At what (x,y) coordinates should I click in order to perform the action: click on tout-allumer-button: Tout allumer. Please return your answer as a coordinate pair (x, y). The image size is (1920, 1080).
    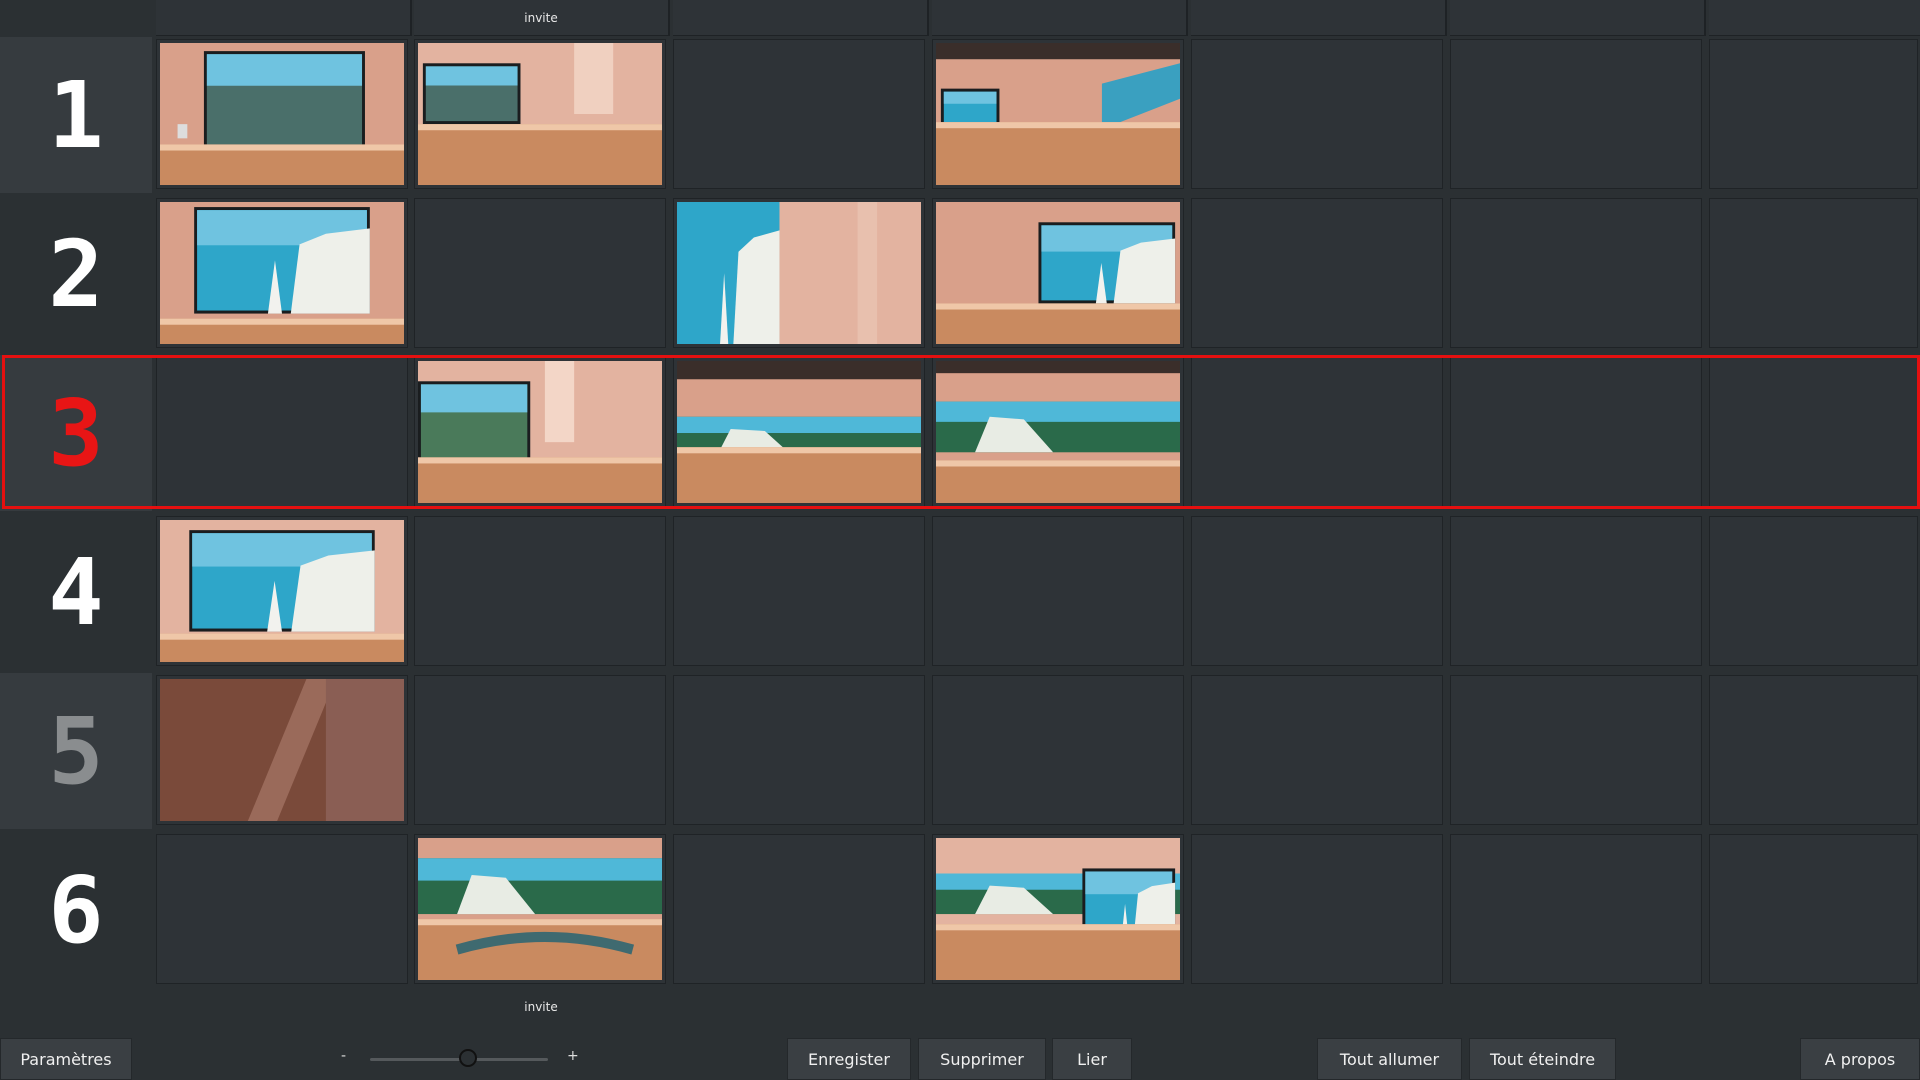
    Looking at the image, I should click on (1389, 1059).